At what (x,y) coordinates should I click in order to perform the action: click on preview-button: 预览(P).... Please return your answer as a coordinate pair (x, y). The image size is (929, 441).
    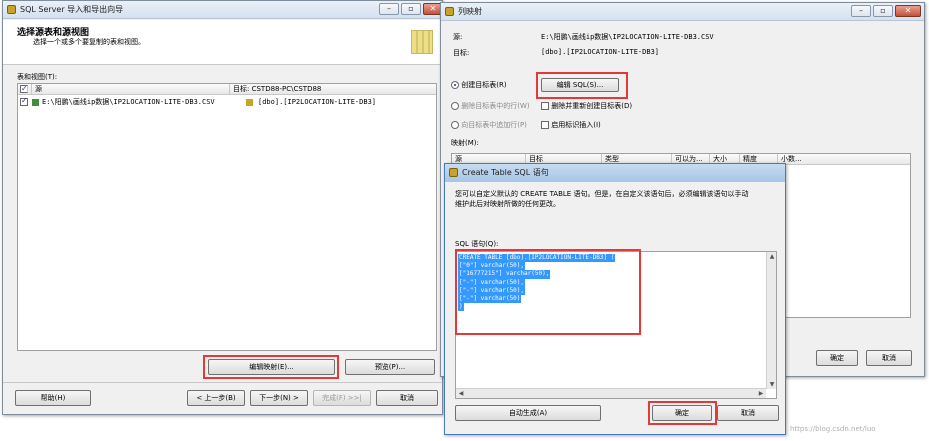
    Looking at the image, I should click on (390, 367).